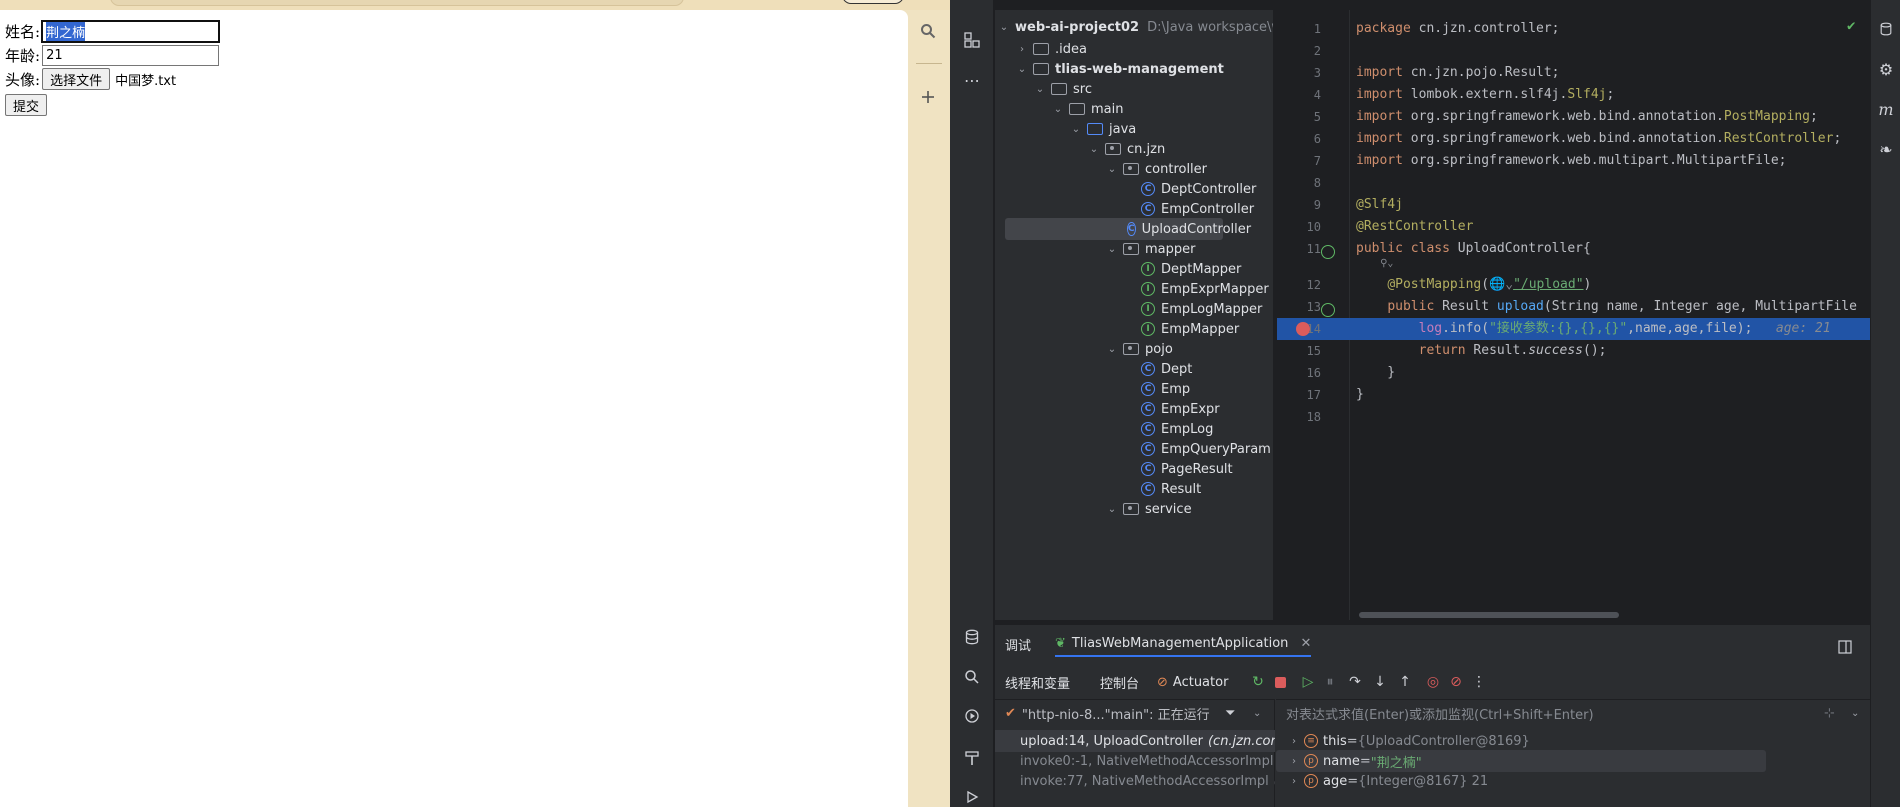 The image size is (1900, 807). Describe the element at coordinates (1189, 189) in the screenshot. I see `tree-node: C DeptController` at that location.